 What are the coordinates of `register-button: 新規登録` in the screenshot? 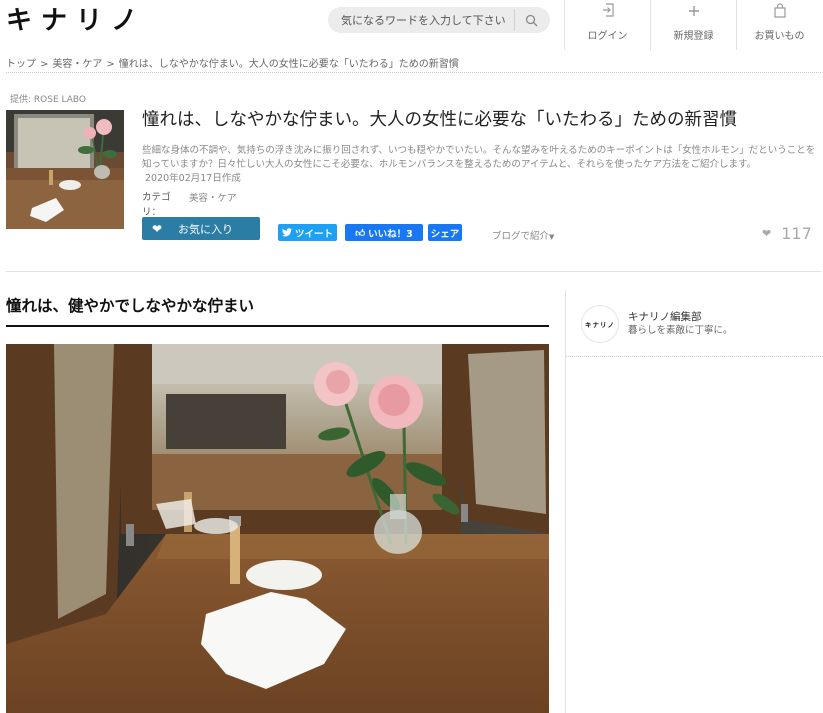 It's located at (693, 25).